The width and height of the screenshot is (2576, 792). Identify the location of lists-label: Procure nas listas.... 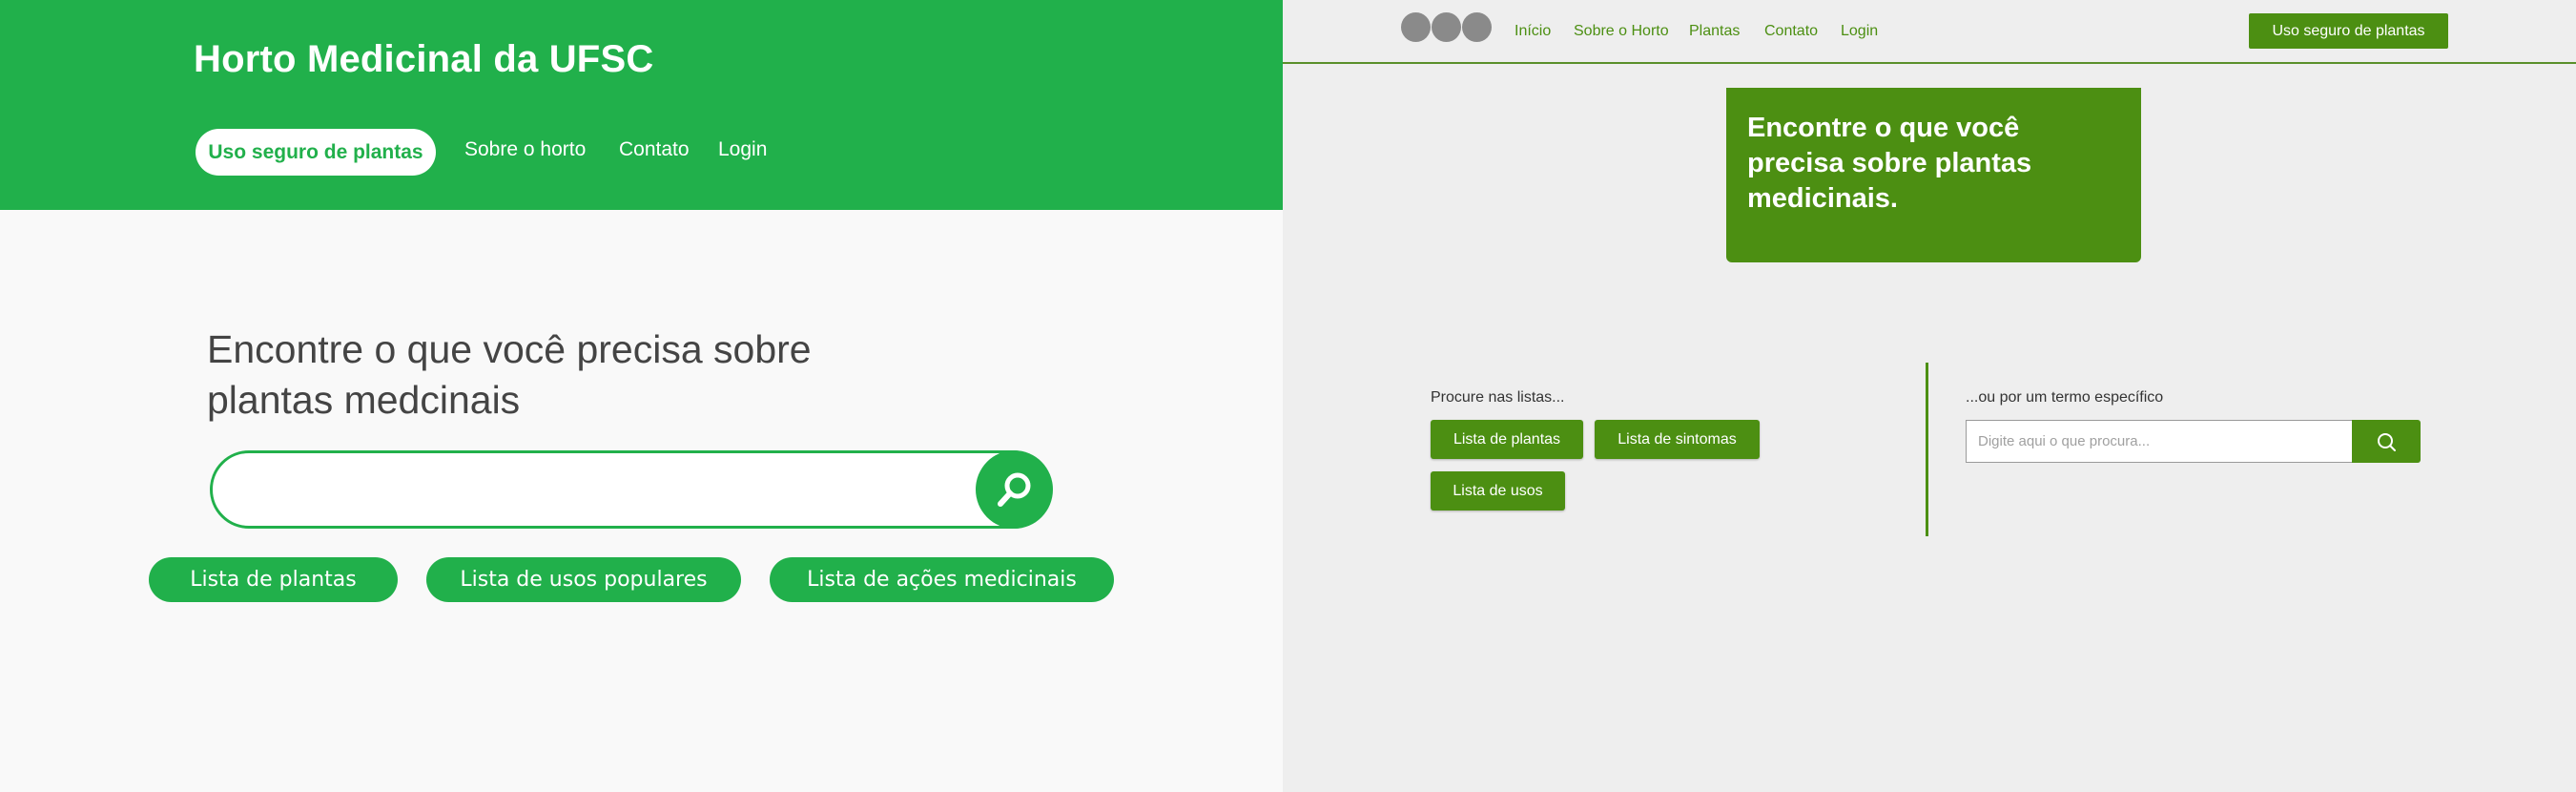
(1498, 397).